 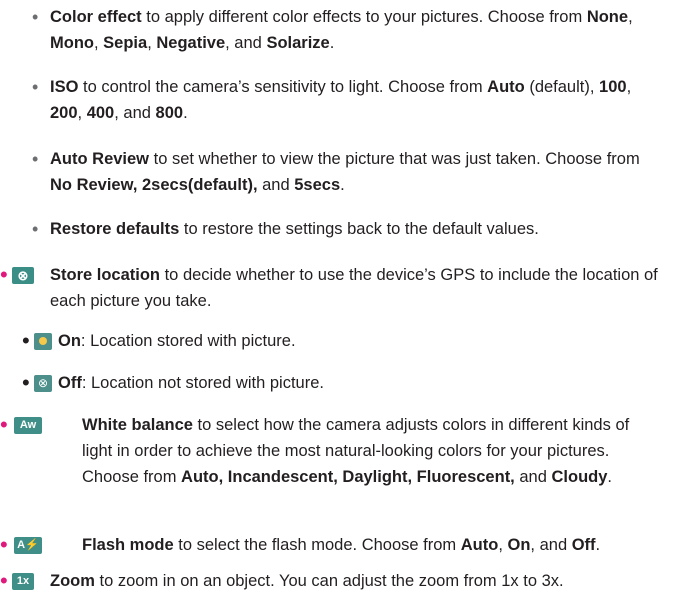 I want to click on item-title: Store location, so click(x=105, y=275).